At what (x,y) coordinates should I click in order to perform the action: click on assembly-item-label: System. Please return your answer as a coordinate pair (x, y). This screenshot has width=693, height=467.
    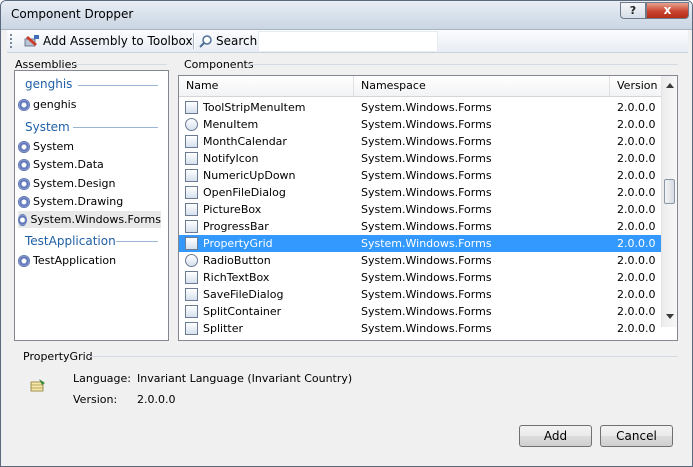
    Looking at the image, I should click on (54, 146).